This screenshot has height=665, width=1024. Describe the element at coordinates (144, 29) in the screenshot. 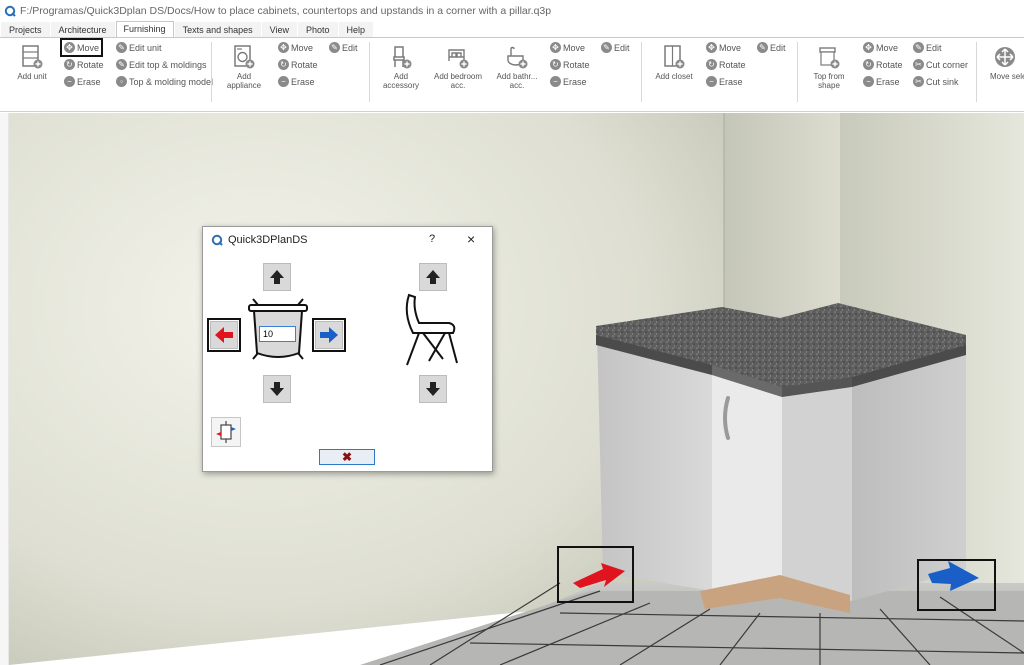

I see `tab-furnishing: Furnishing` at that location.